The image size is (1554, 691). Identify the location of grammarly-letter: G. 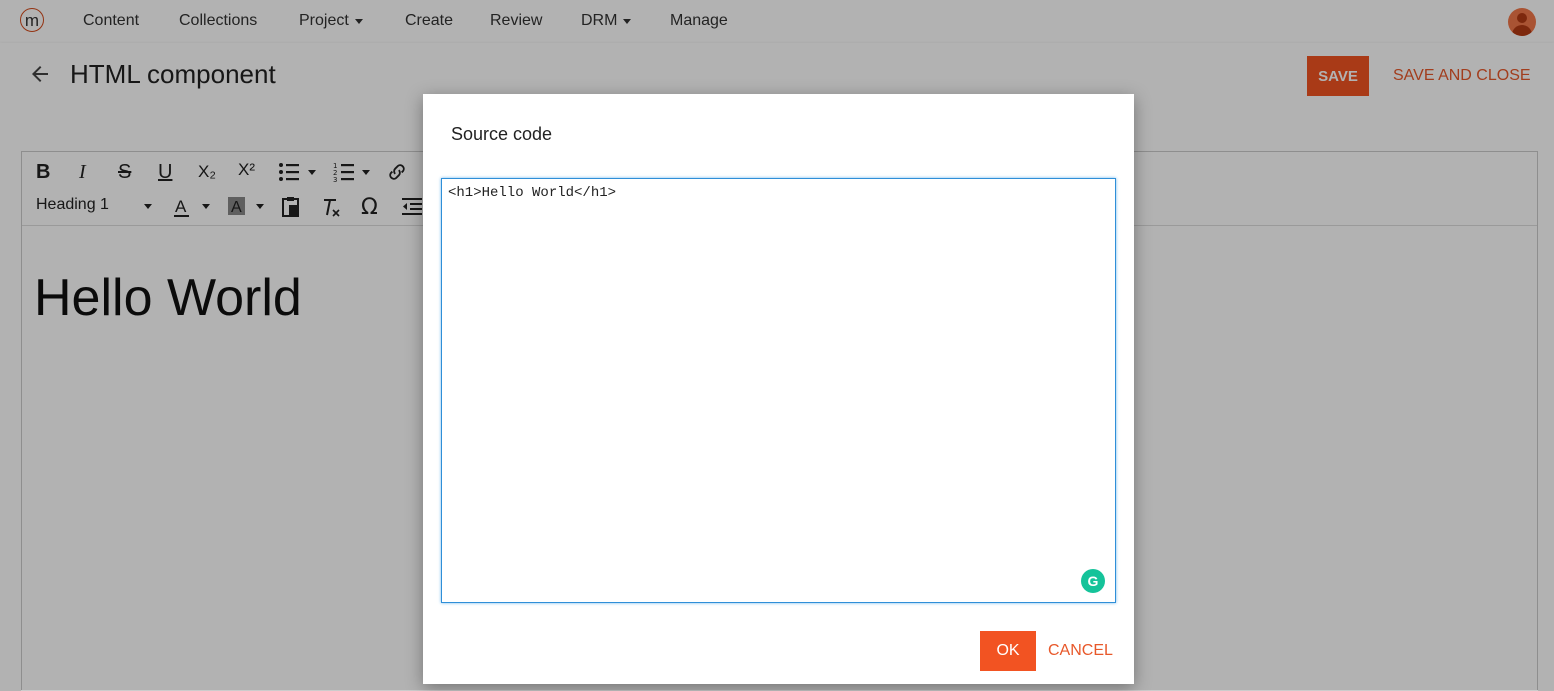
(1093, 581).